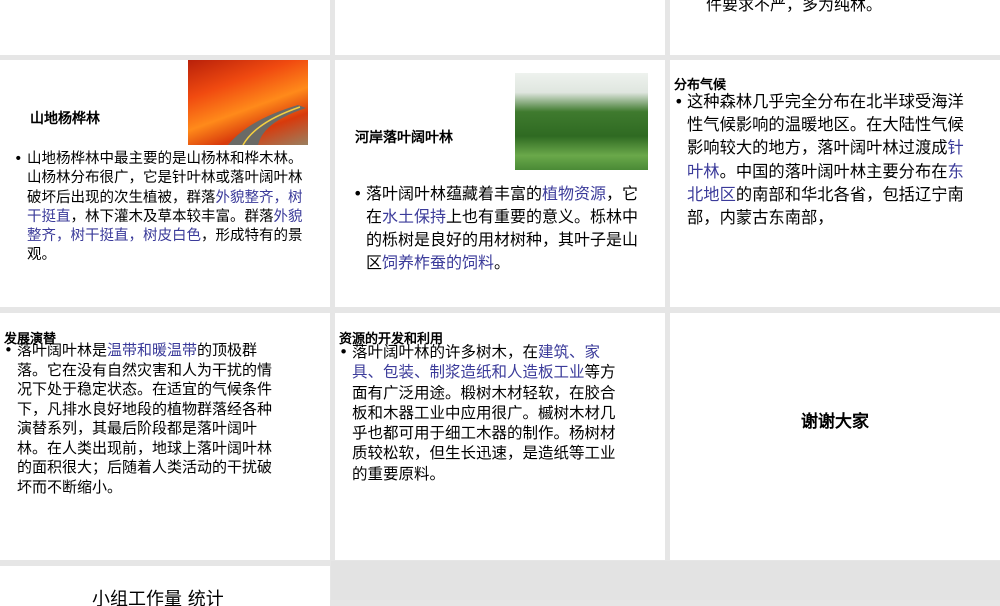  Describe the element at coordinates (414, 216) in the screenshot. I see `highlighted-text: 水土保持` at that location.